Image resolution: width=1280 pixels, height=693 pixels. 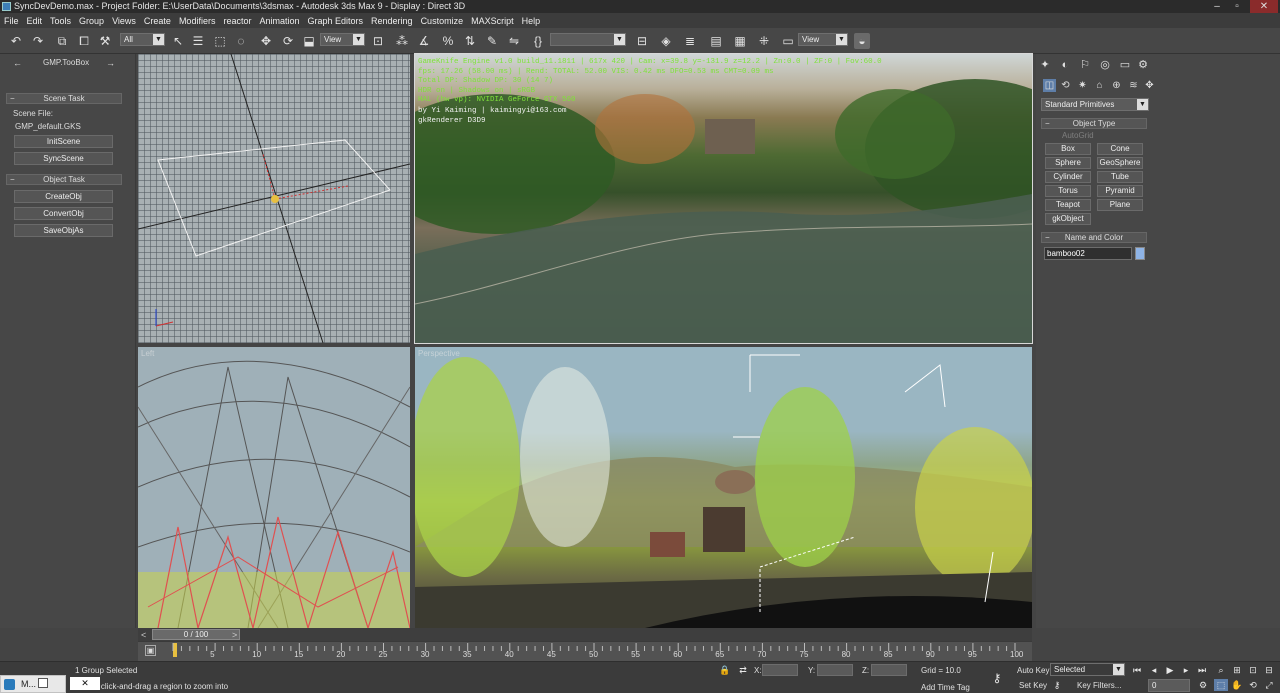 I want to click on material-editor-icon: ▦, so click(x=740, y=41).